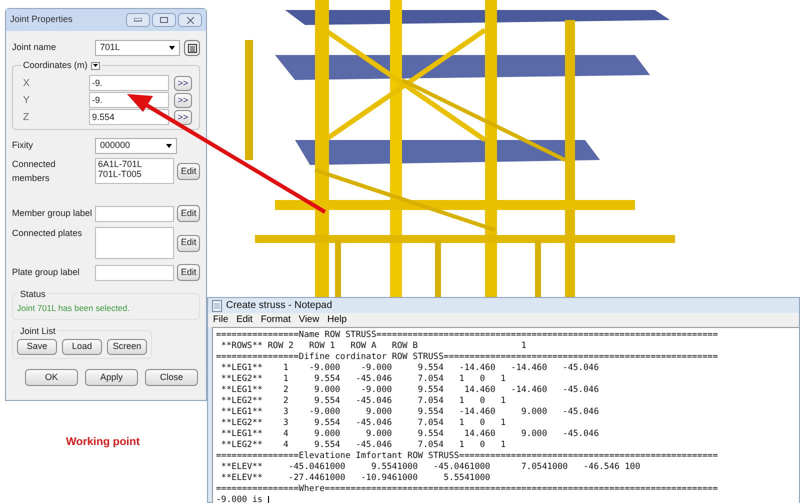 Image resolution: width=800 pixels, height=503 pixels. I want to click on text-line: **LEG1** 3 -9.000 9.000 9.554 -14.460 9.000 -45.046, so click(410, 412).